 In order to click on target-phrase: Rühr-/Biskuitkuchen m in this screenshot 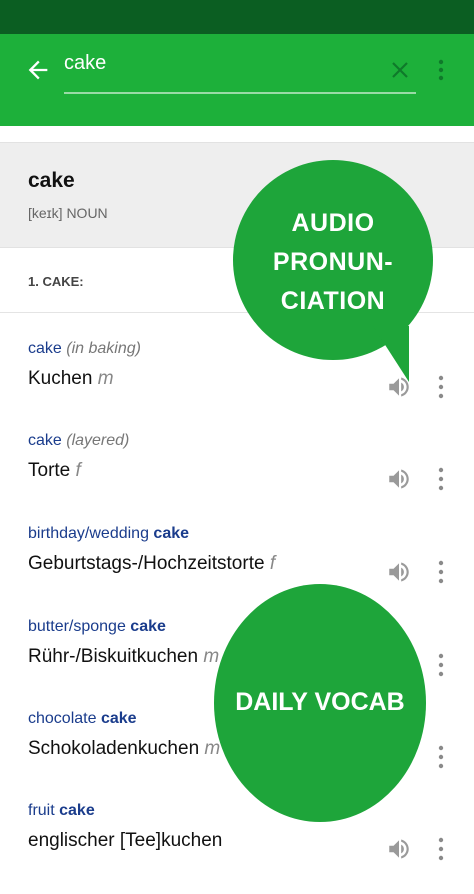, I will do `click(123, 657)`.